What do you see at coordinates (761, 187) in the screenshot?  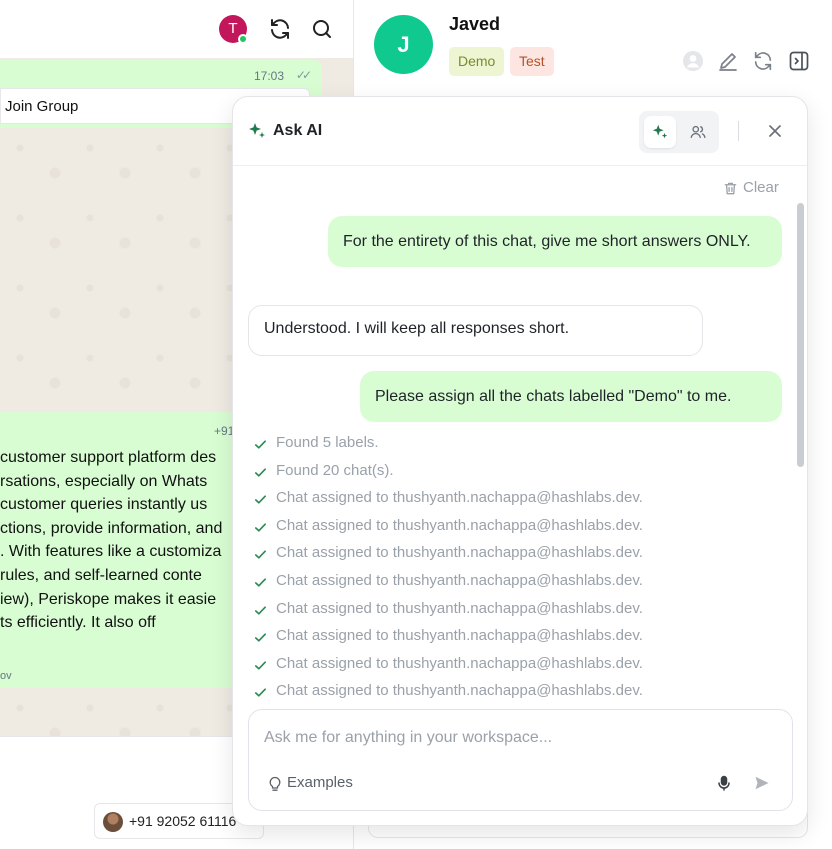 I see `clear-label: Clear` at bounding box center [761, 187].